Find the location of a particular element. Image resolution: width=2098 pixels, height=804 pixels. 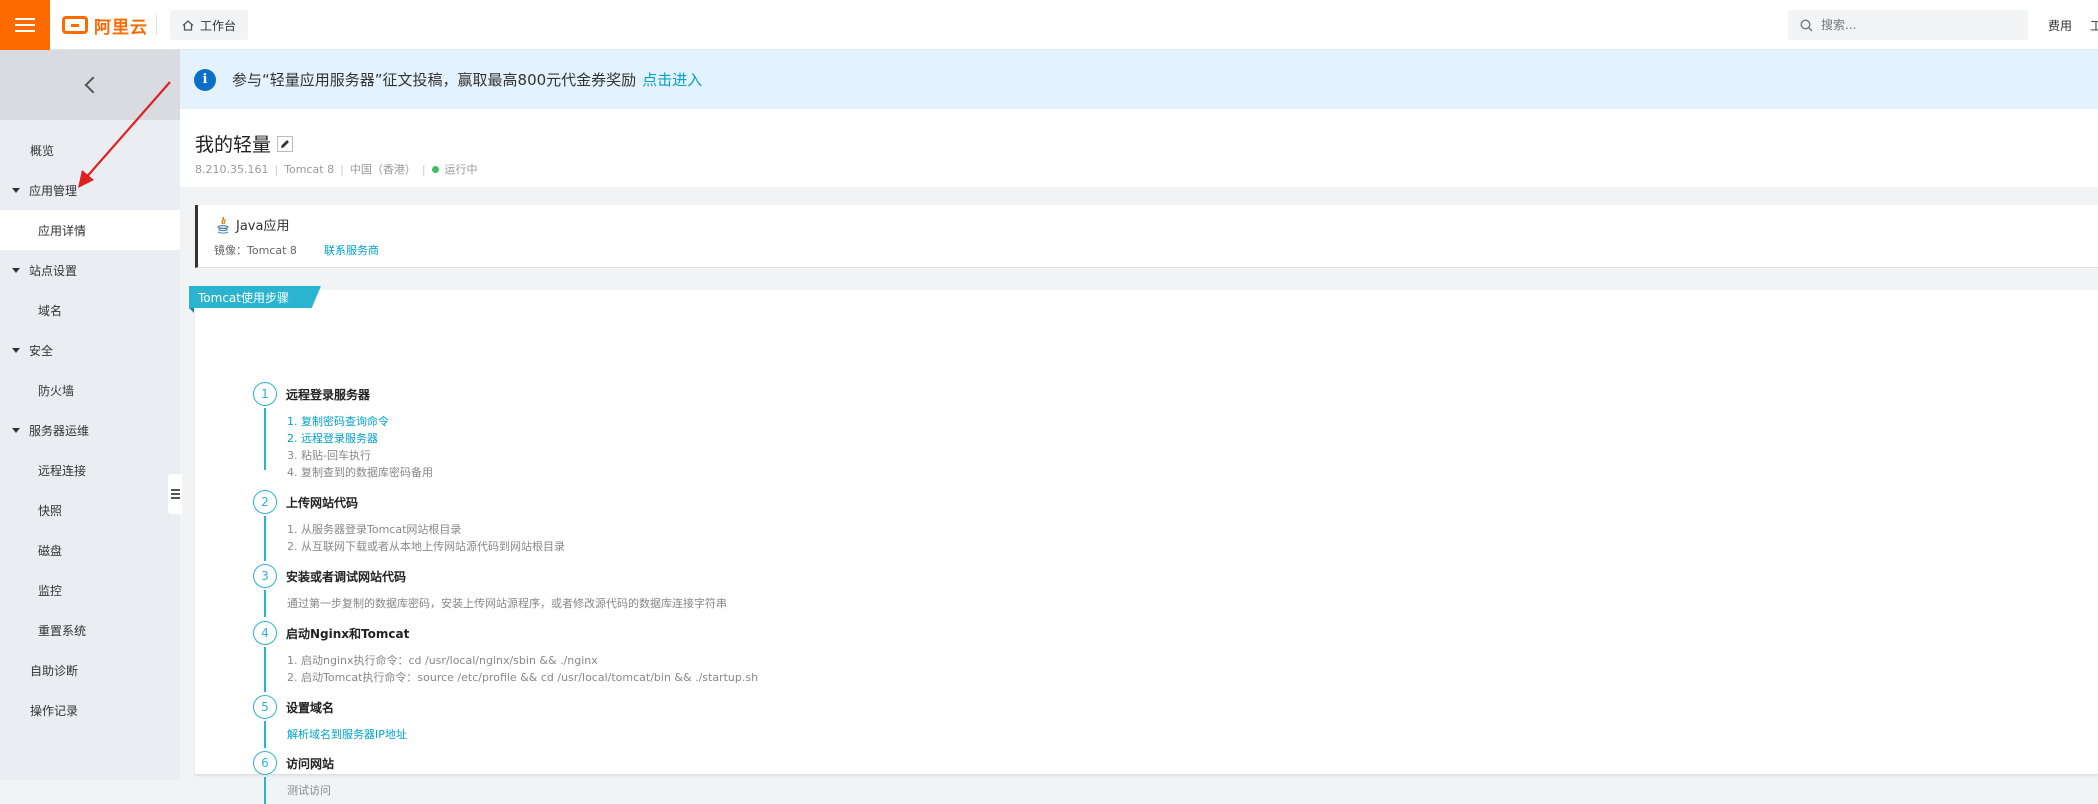

page-title: 我的轻量 is located at coordinates (244, 143).